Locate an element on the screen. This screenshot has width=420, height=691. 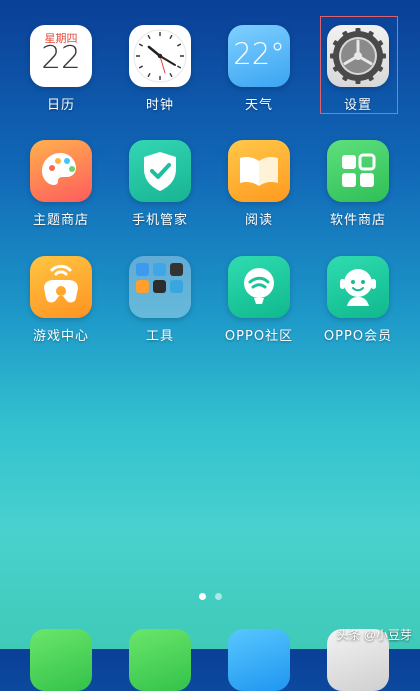
app-label: 设置 is located at coordinates (357, 105).